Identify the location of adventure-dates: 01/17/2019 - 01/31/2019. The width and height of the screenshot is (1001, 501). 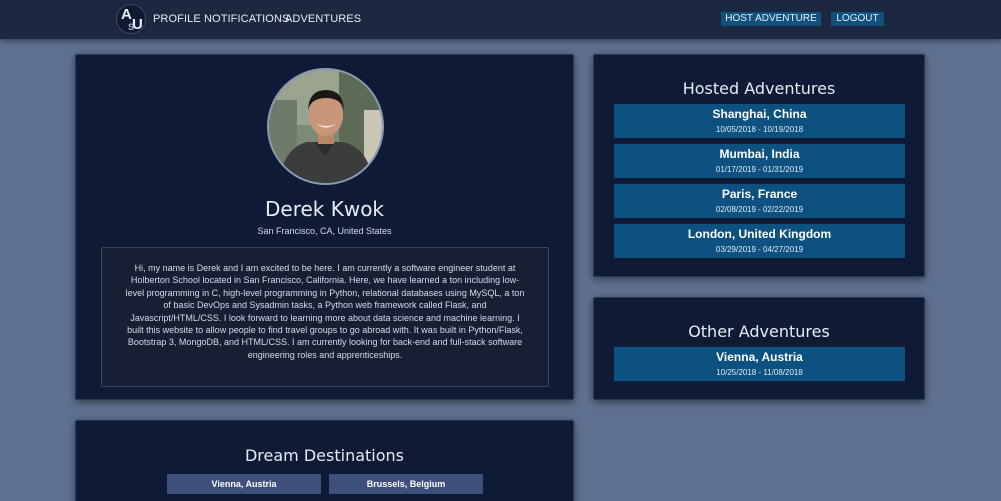
(759, 169).